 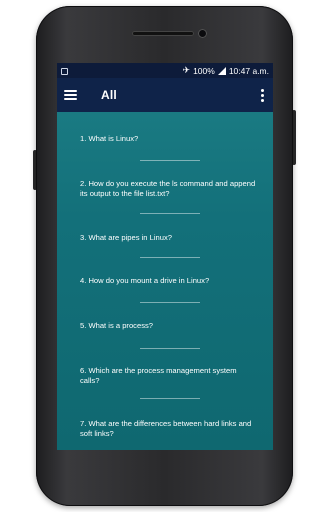 I want to click on status-right: ✈ 100% 10:47 a.m., so click(x=226, y=71).